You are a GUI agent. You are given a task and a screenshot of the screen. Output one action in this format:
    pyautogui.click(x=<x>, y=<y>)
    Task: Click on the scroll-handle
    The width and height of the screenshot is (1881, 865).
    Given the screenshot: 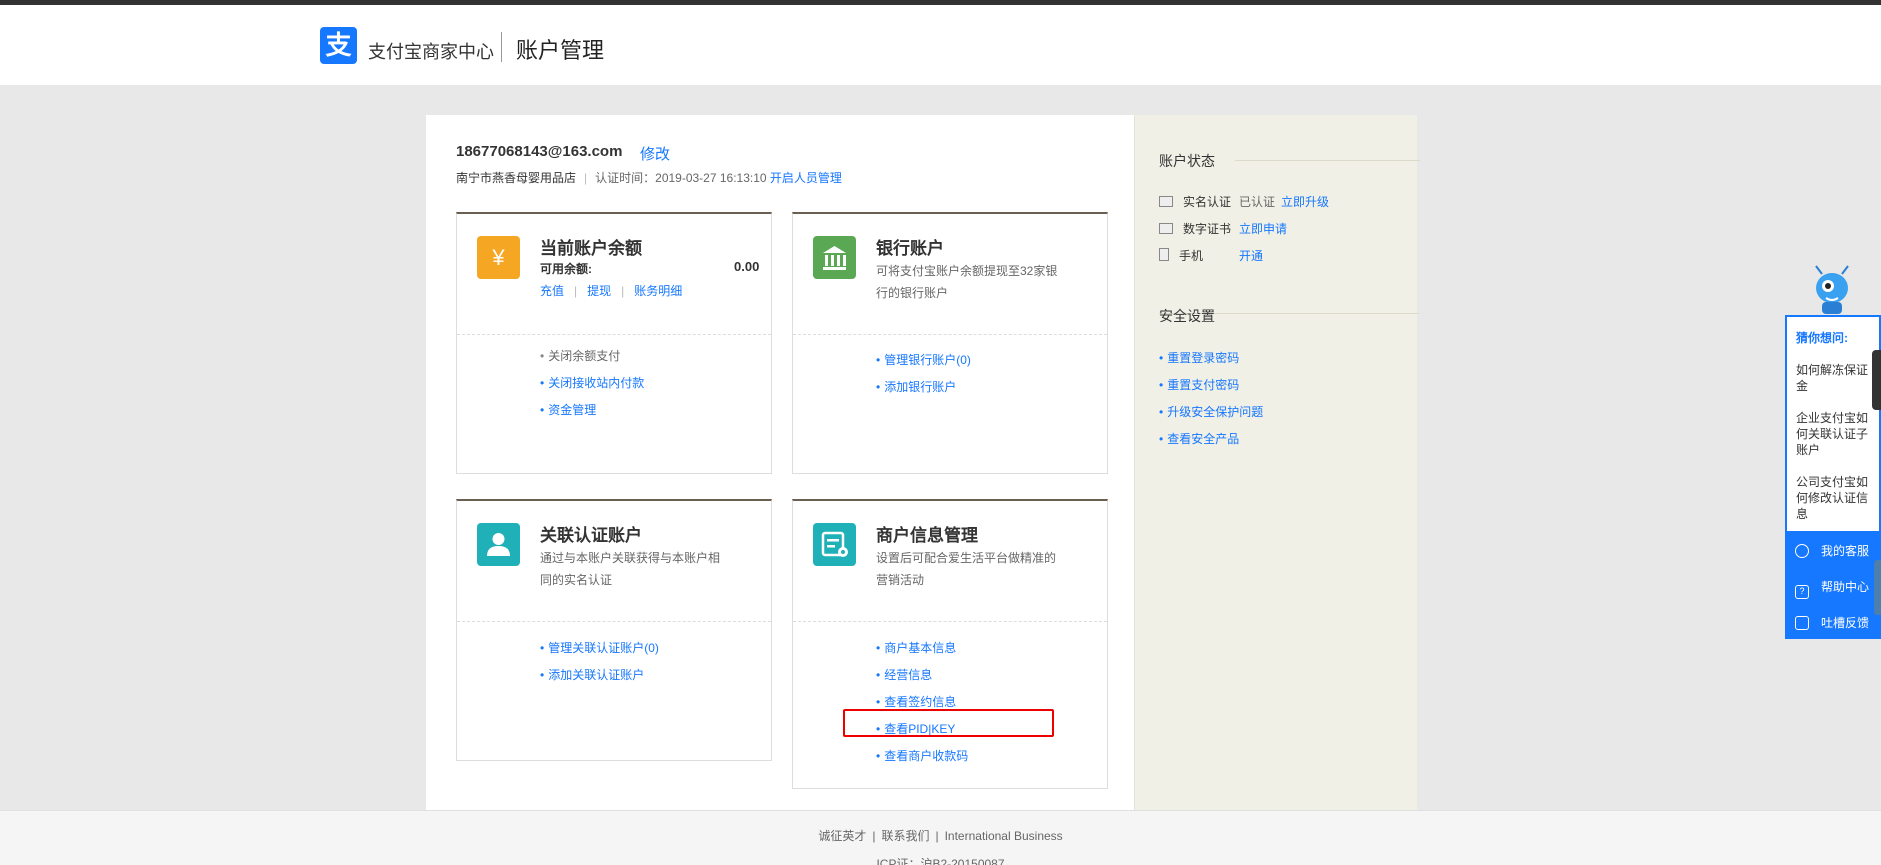 What is the action you would take?
    pyautogui.click(x=1877, y=587)
    